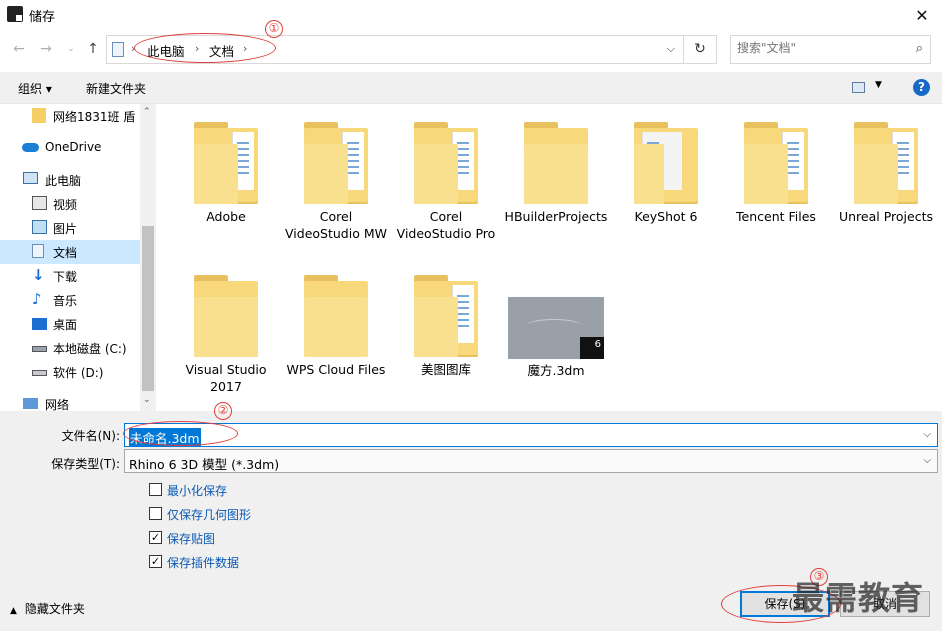  What do you see at coordinates (209, 514) in the screenshot?
I see `option-label: 仅保存几何图形` at bounding box center [209, 514].